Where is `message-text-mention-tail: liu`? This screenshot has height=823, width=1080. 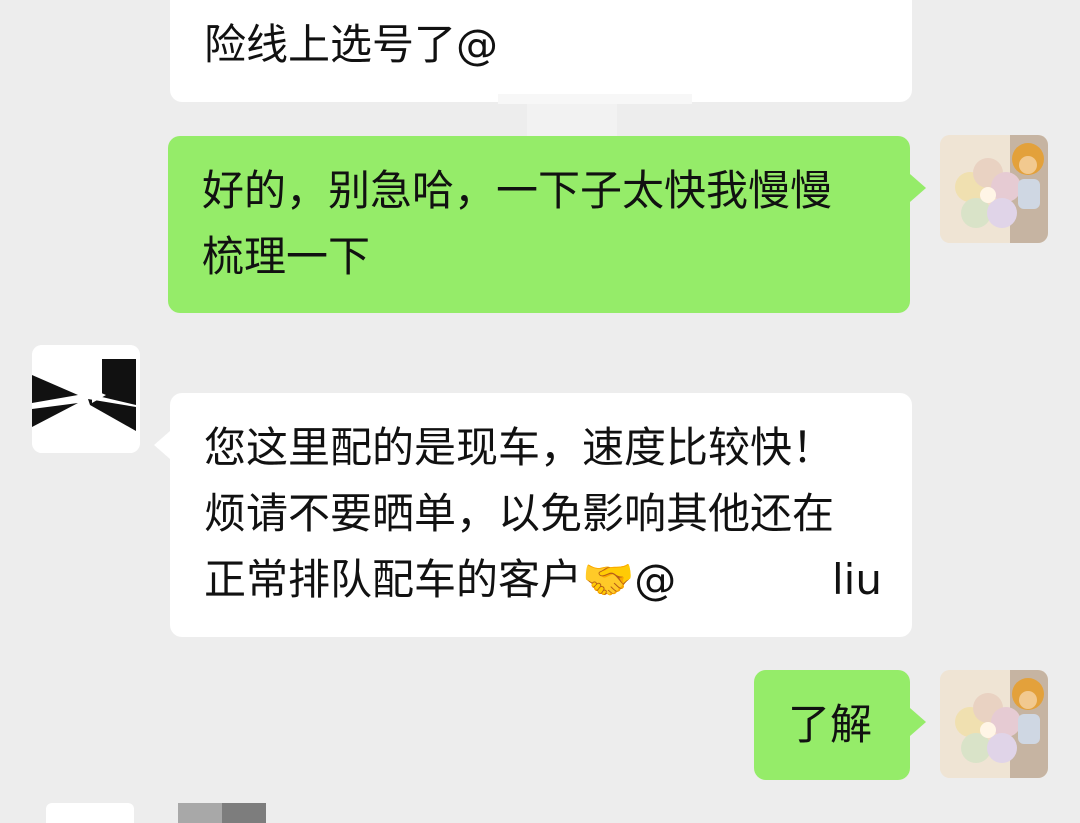
message-text-mention-tail: liu is located at coordinates (857, 579).